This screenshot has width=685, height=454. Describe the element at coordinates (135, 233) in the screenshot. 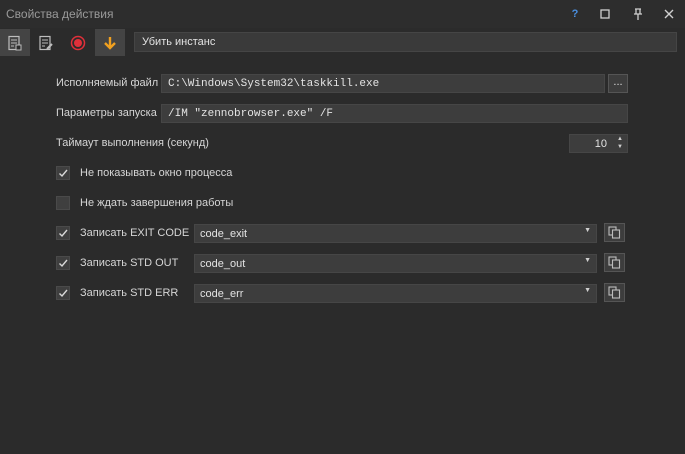

I see `exit-code-label: Записать EXIT CODE` at that location.